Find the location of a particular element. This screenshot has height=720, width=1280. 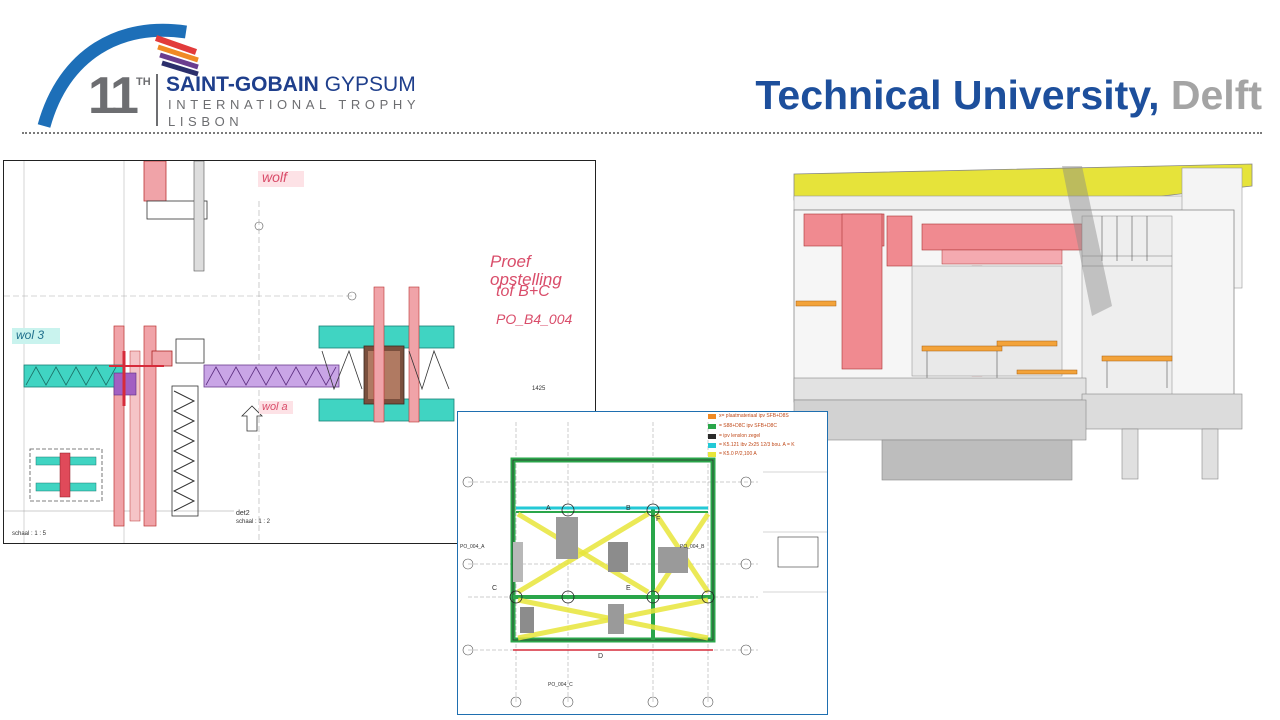

legend-item-3: = ipv lenslon zegel is located at coordinates (740, 436).